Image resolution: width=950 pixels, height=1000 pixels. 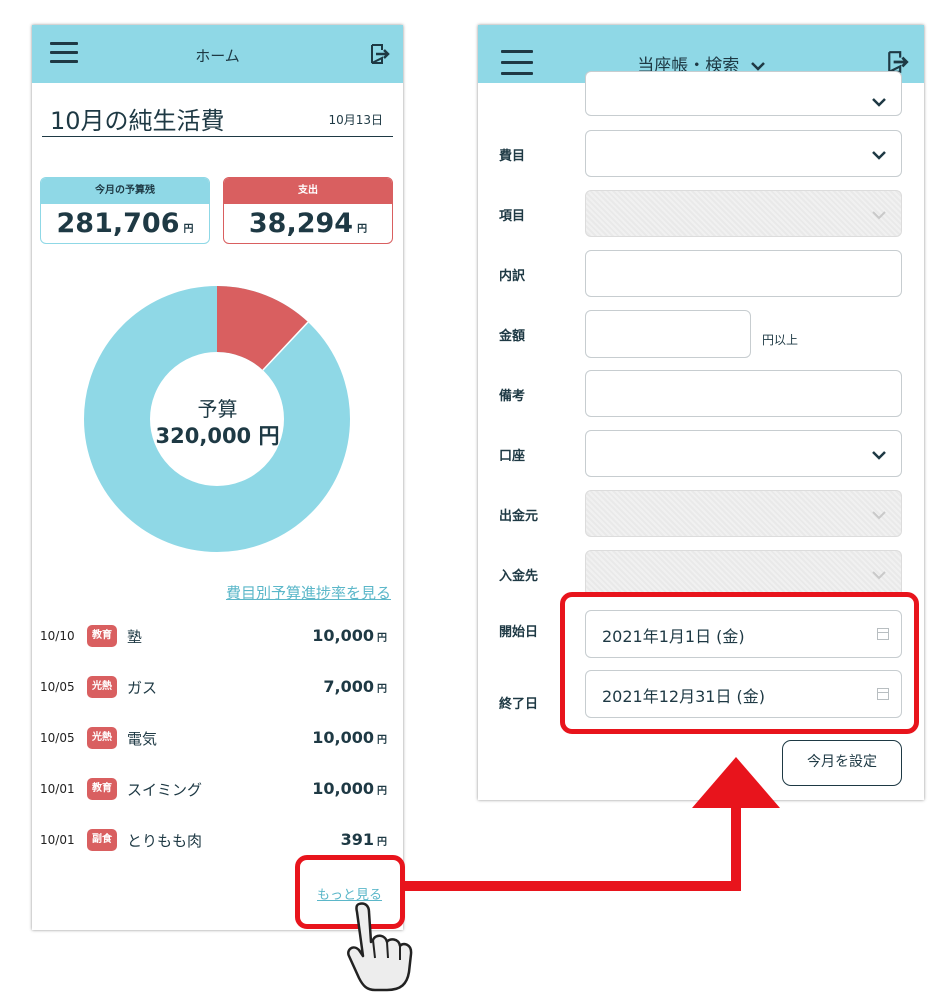 I want to click on flow-arrow, so click(x=592, y=824).